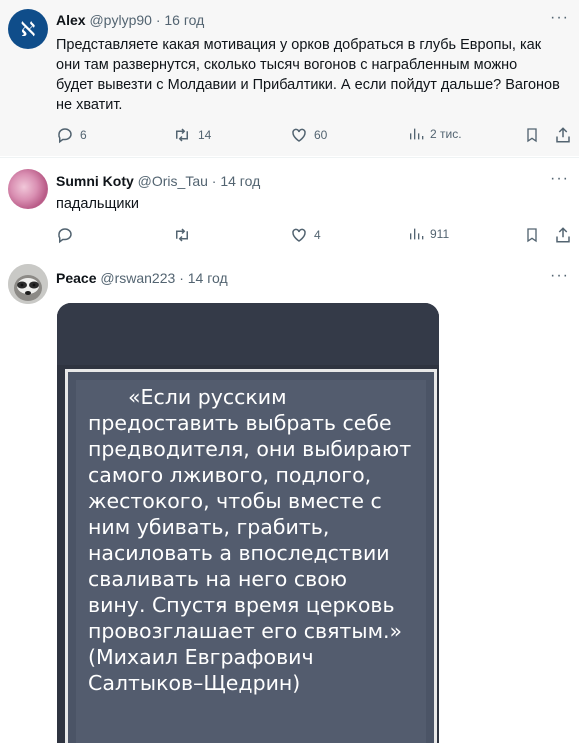 The width and height of the screenshot is (579, 743). I want to click on reply-count: 6, so click(83, 135).